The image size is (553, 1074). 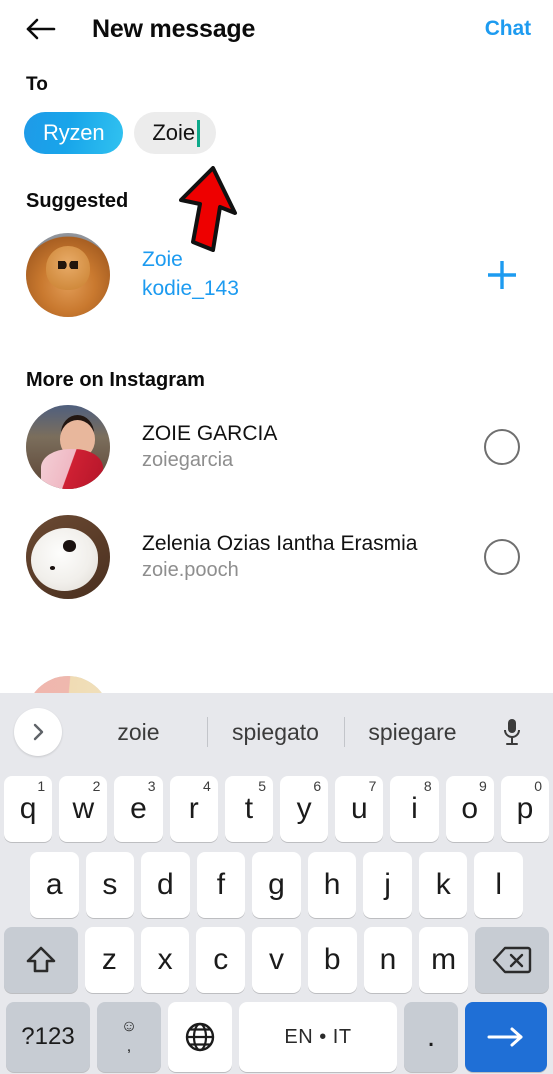 I want to click on period-key: ., so click(x=431, y=1037).